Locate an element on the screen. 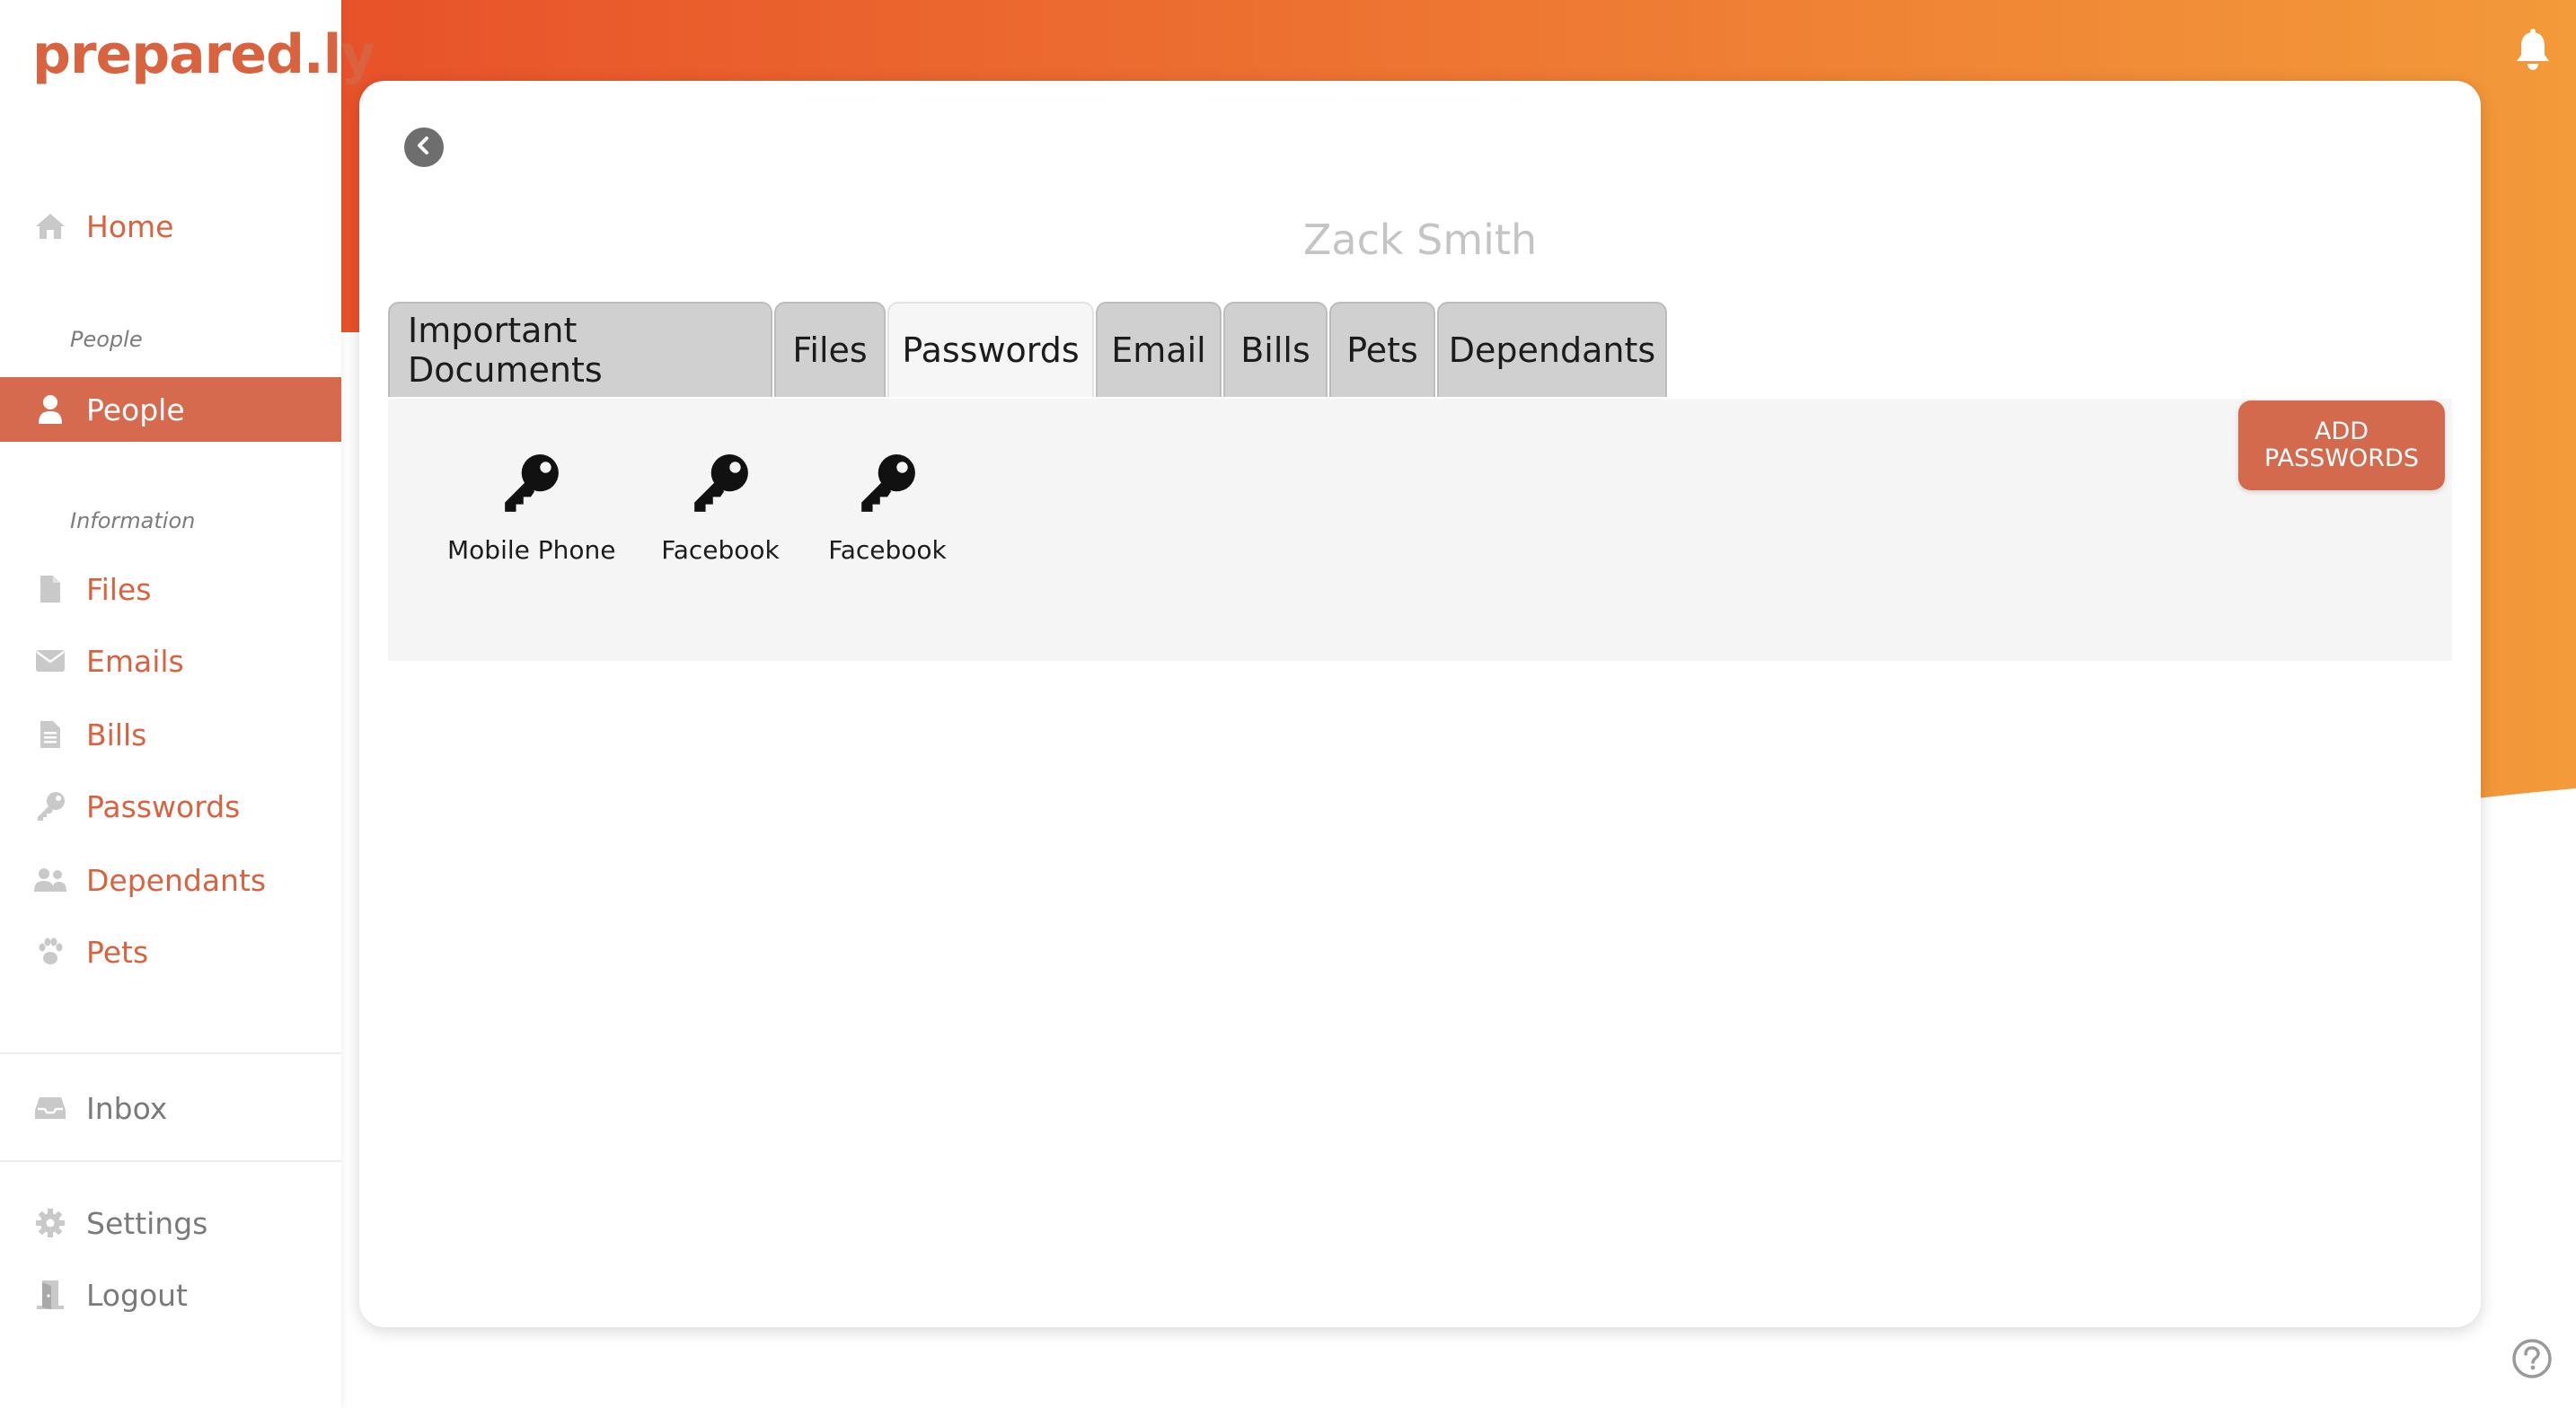  envelope-icon is located at coordinates (50, 661).